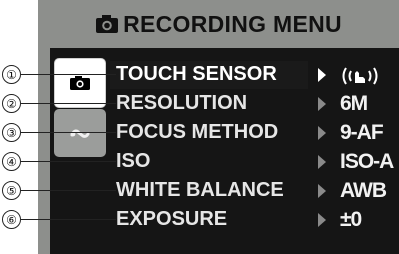 The height and width of the screenshot is (254, 399). I want to click on callout-marker: ②, so click(11, 103).